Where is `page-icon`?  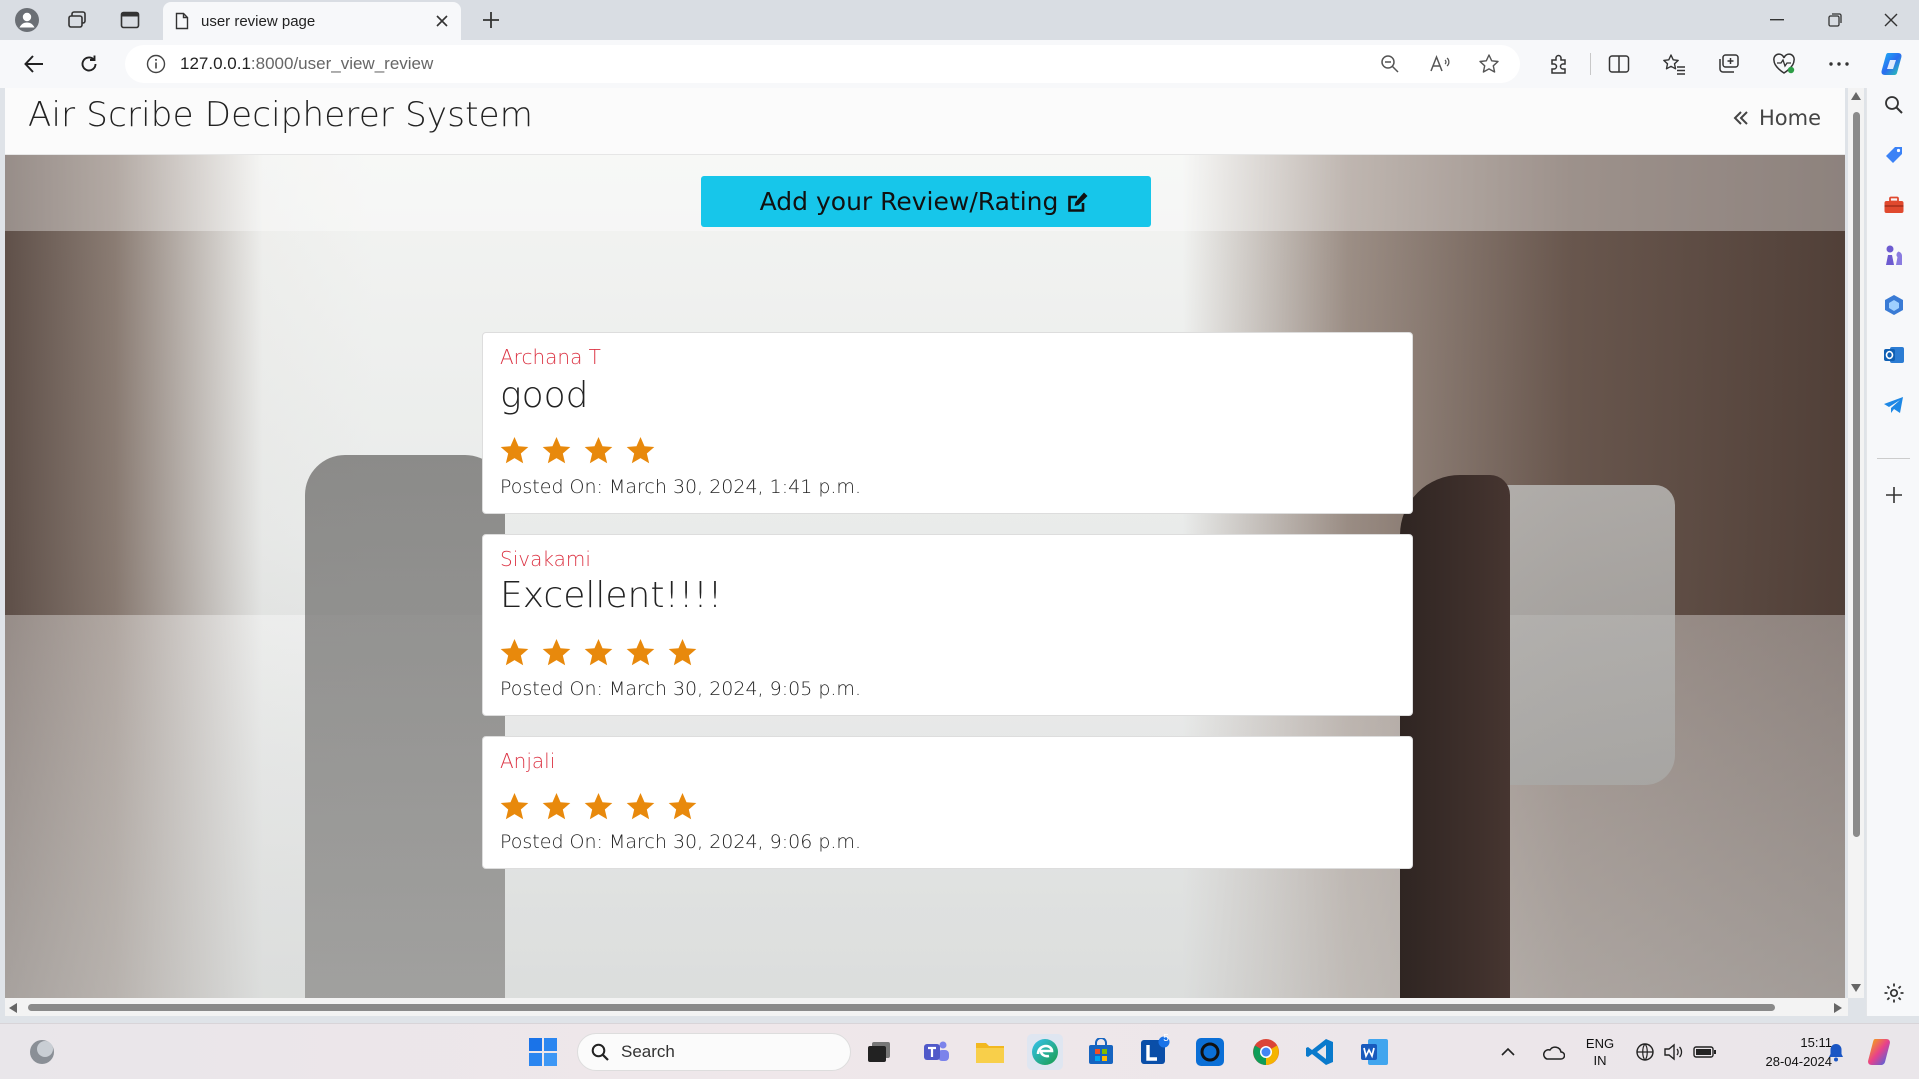 page-icon is located at coordinates (182, 21).